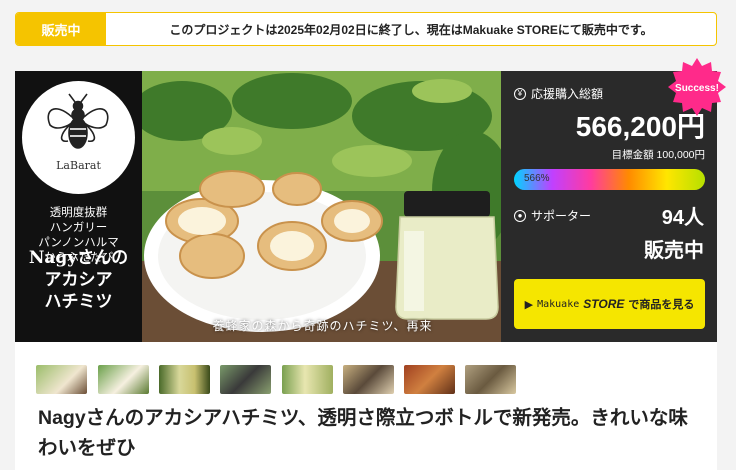 The width and height of the screenshot is (736, 470). What do you see at coordinates (661, 305) in the screenshot?
I see `store-button-label: で商品を見る` at bounding box center [661, 305].